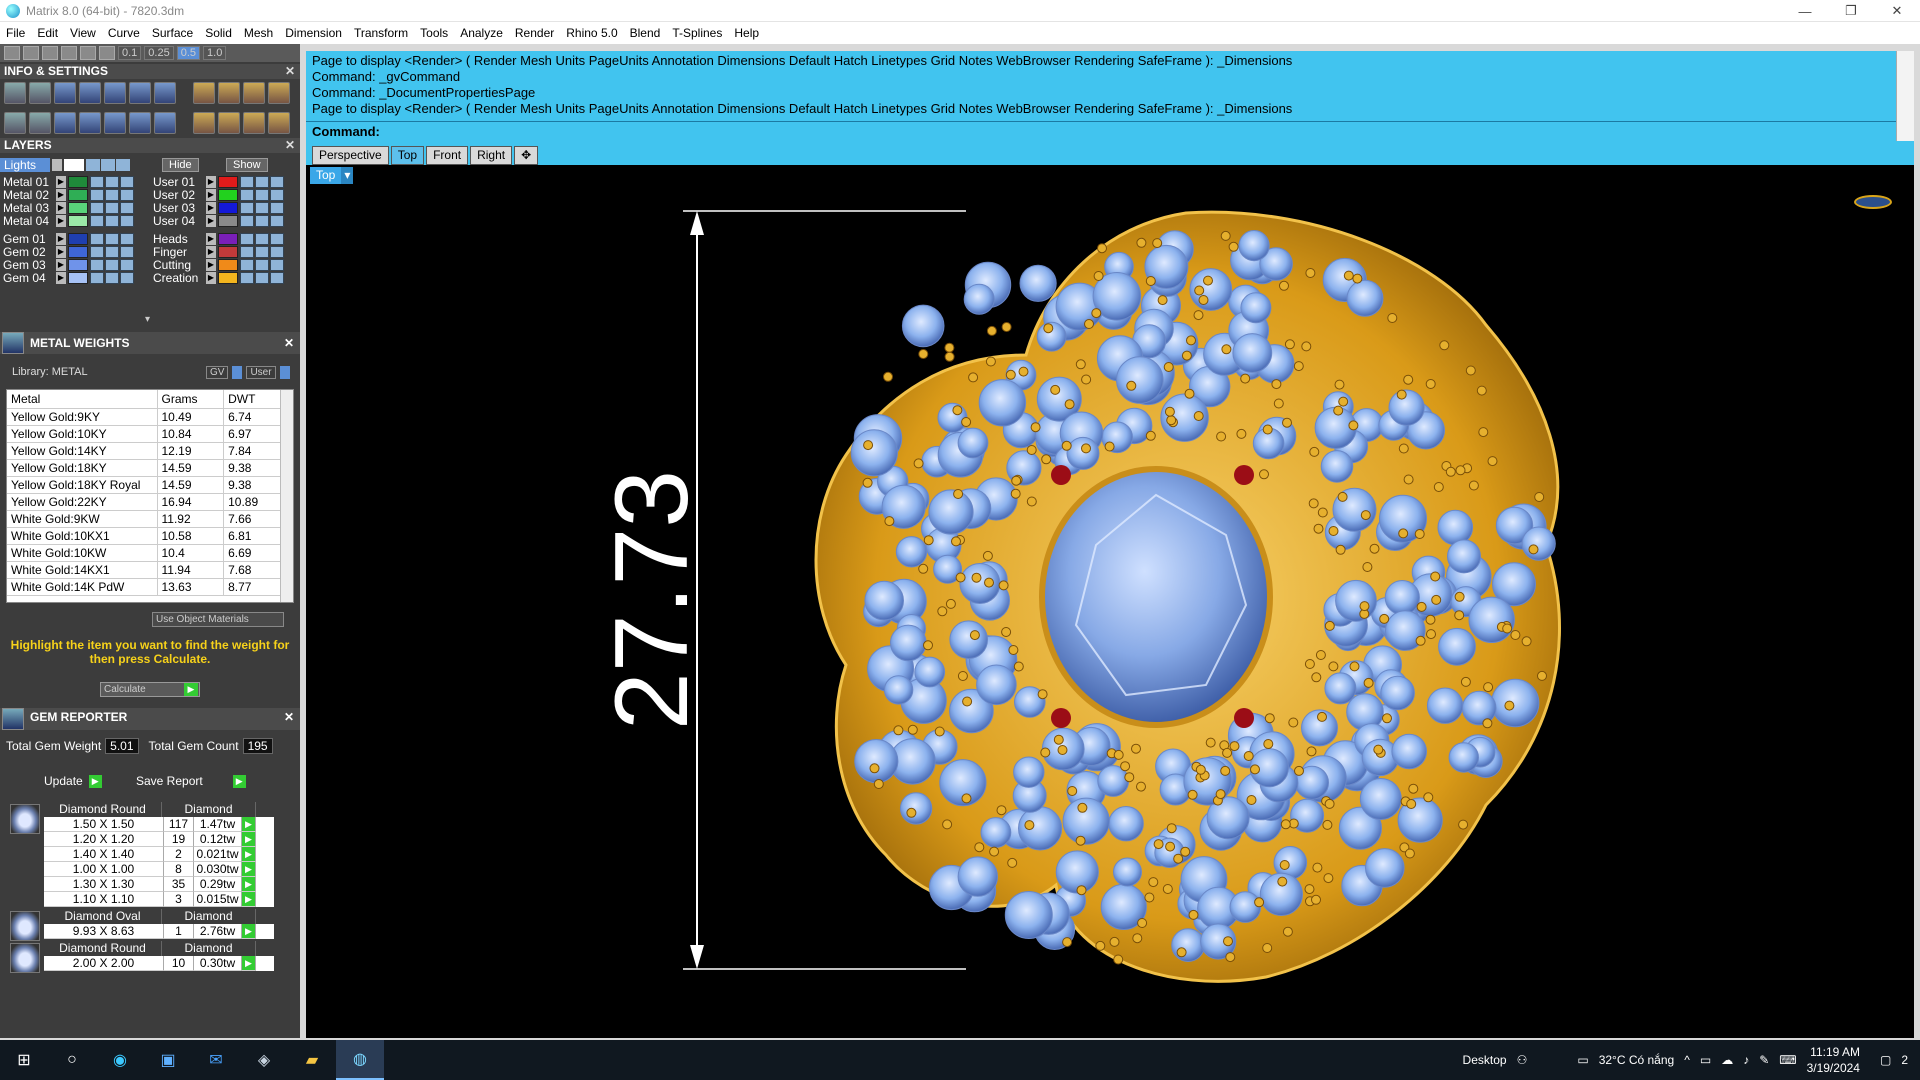 Image resolution: width=1920 pixels, height=1080 pixels. Describe the element at coordinates (219, 252) in the screenshot. I see `layer-row: Finger ▶` at that location.